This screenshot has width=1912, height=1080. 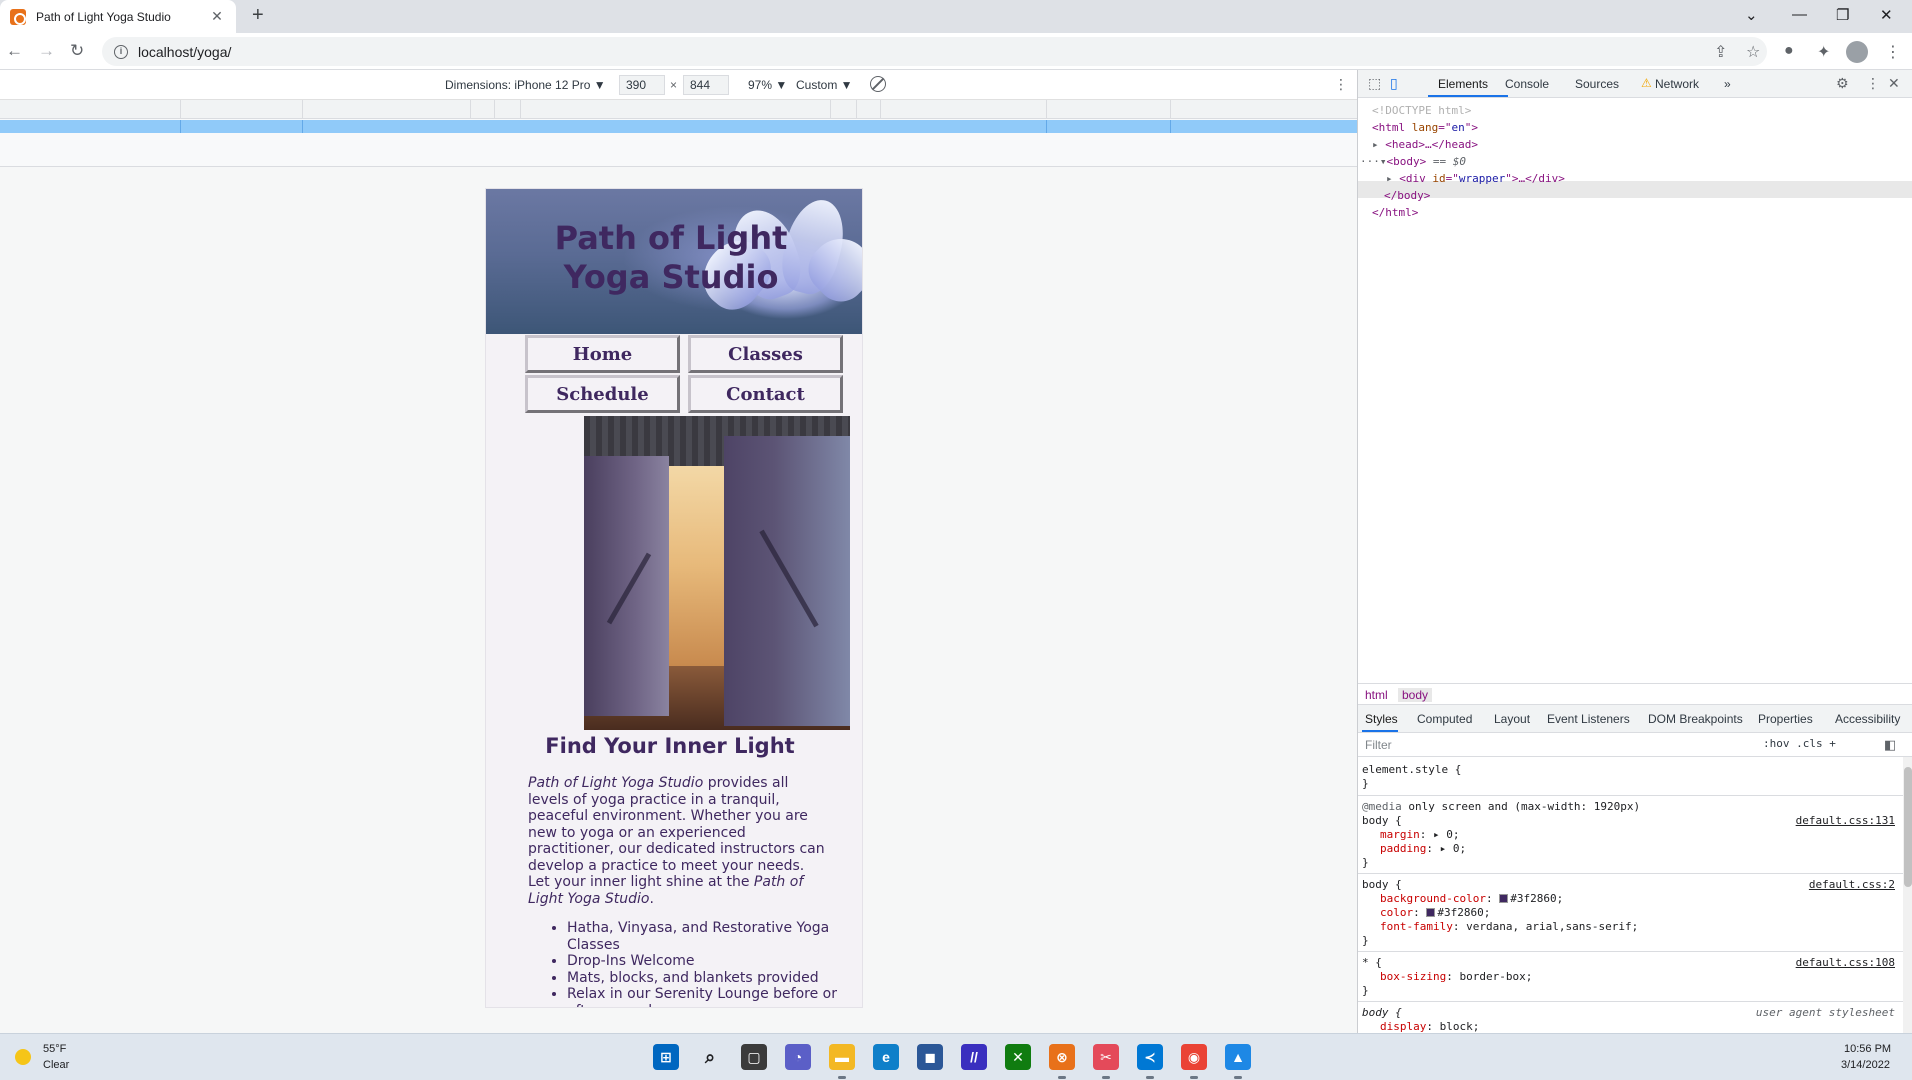 What do you see at coordinates (77, 51) in the screenshot?
I see `reload-icon: ↻` at bounding box center [77, 51].